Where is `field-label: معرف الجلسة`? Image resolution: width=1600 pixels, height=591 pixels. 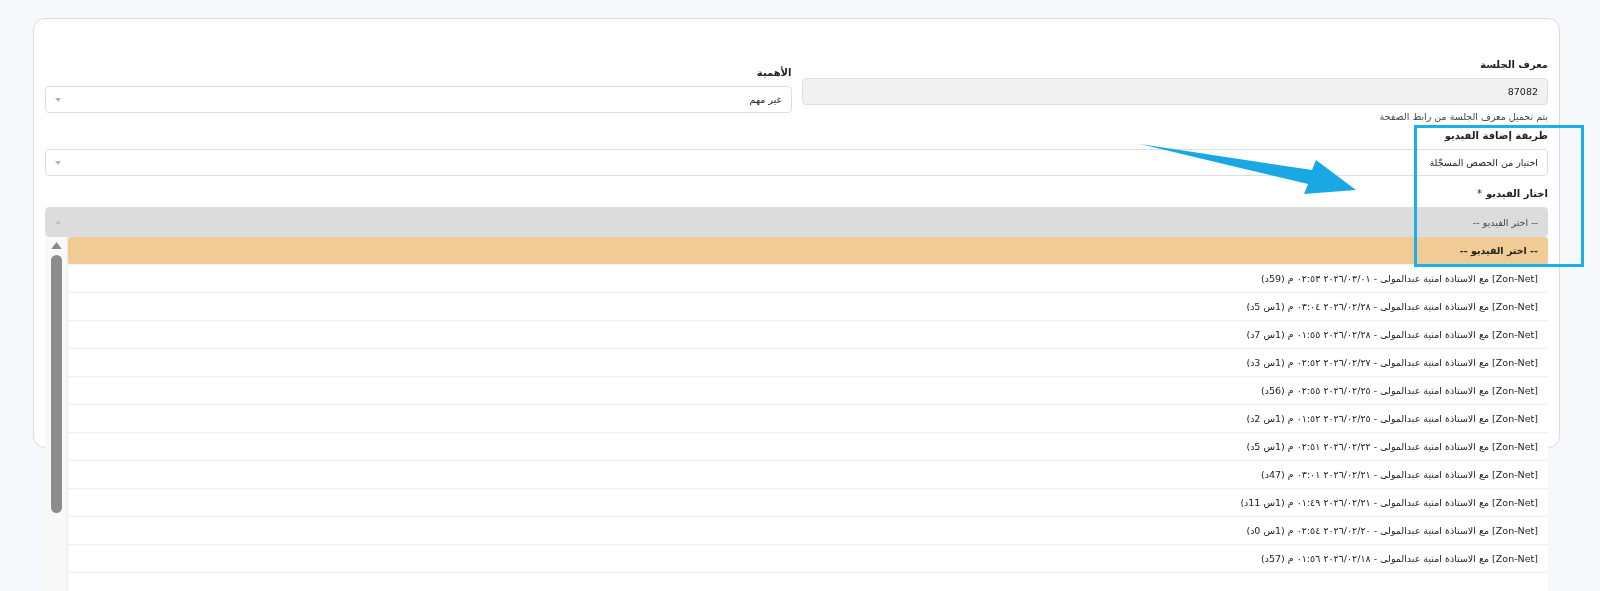 field-label: معرف الجلسة is located at coordinates (1514, 64).